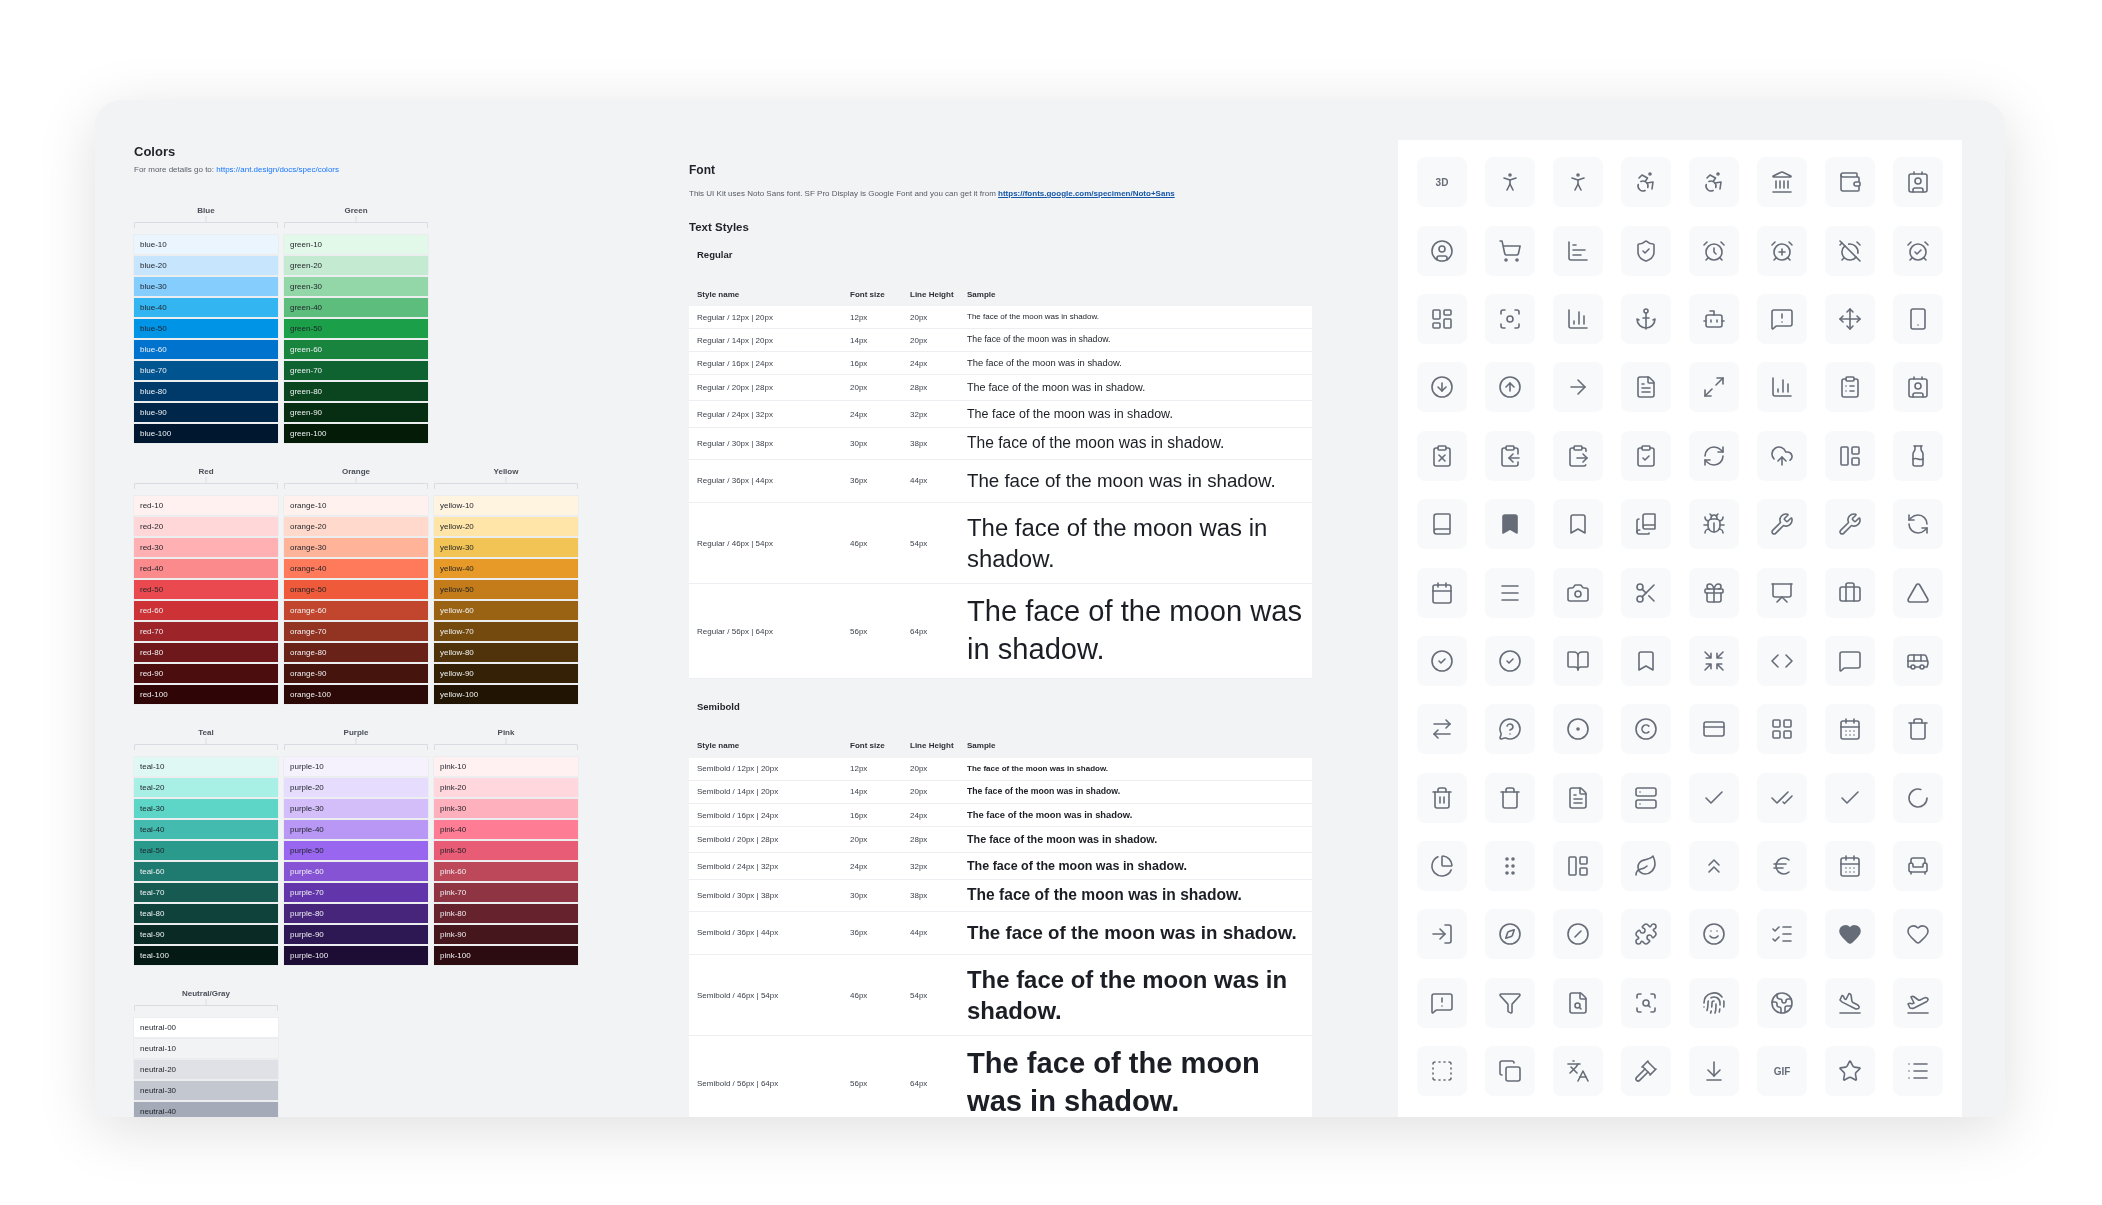 This screenshot has width=2102, height=1205. What do you see at coordinates (356, 307) in the screenshot?
I see `color-swatch: green-40` at bounding box center [356, 307].